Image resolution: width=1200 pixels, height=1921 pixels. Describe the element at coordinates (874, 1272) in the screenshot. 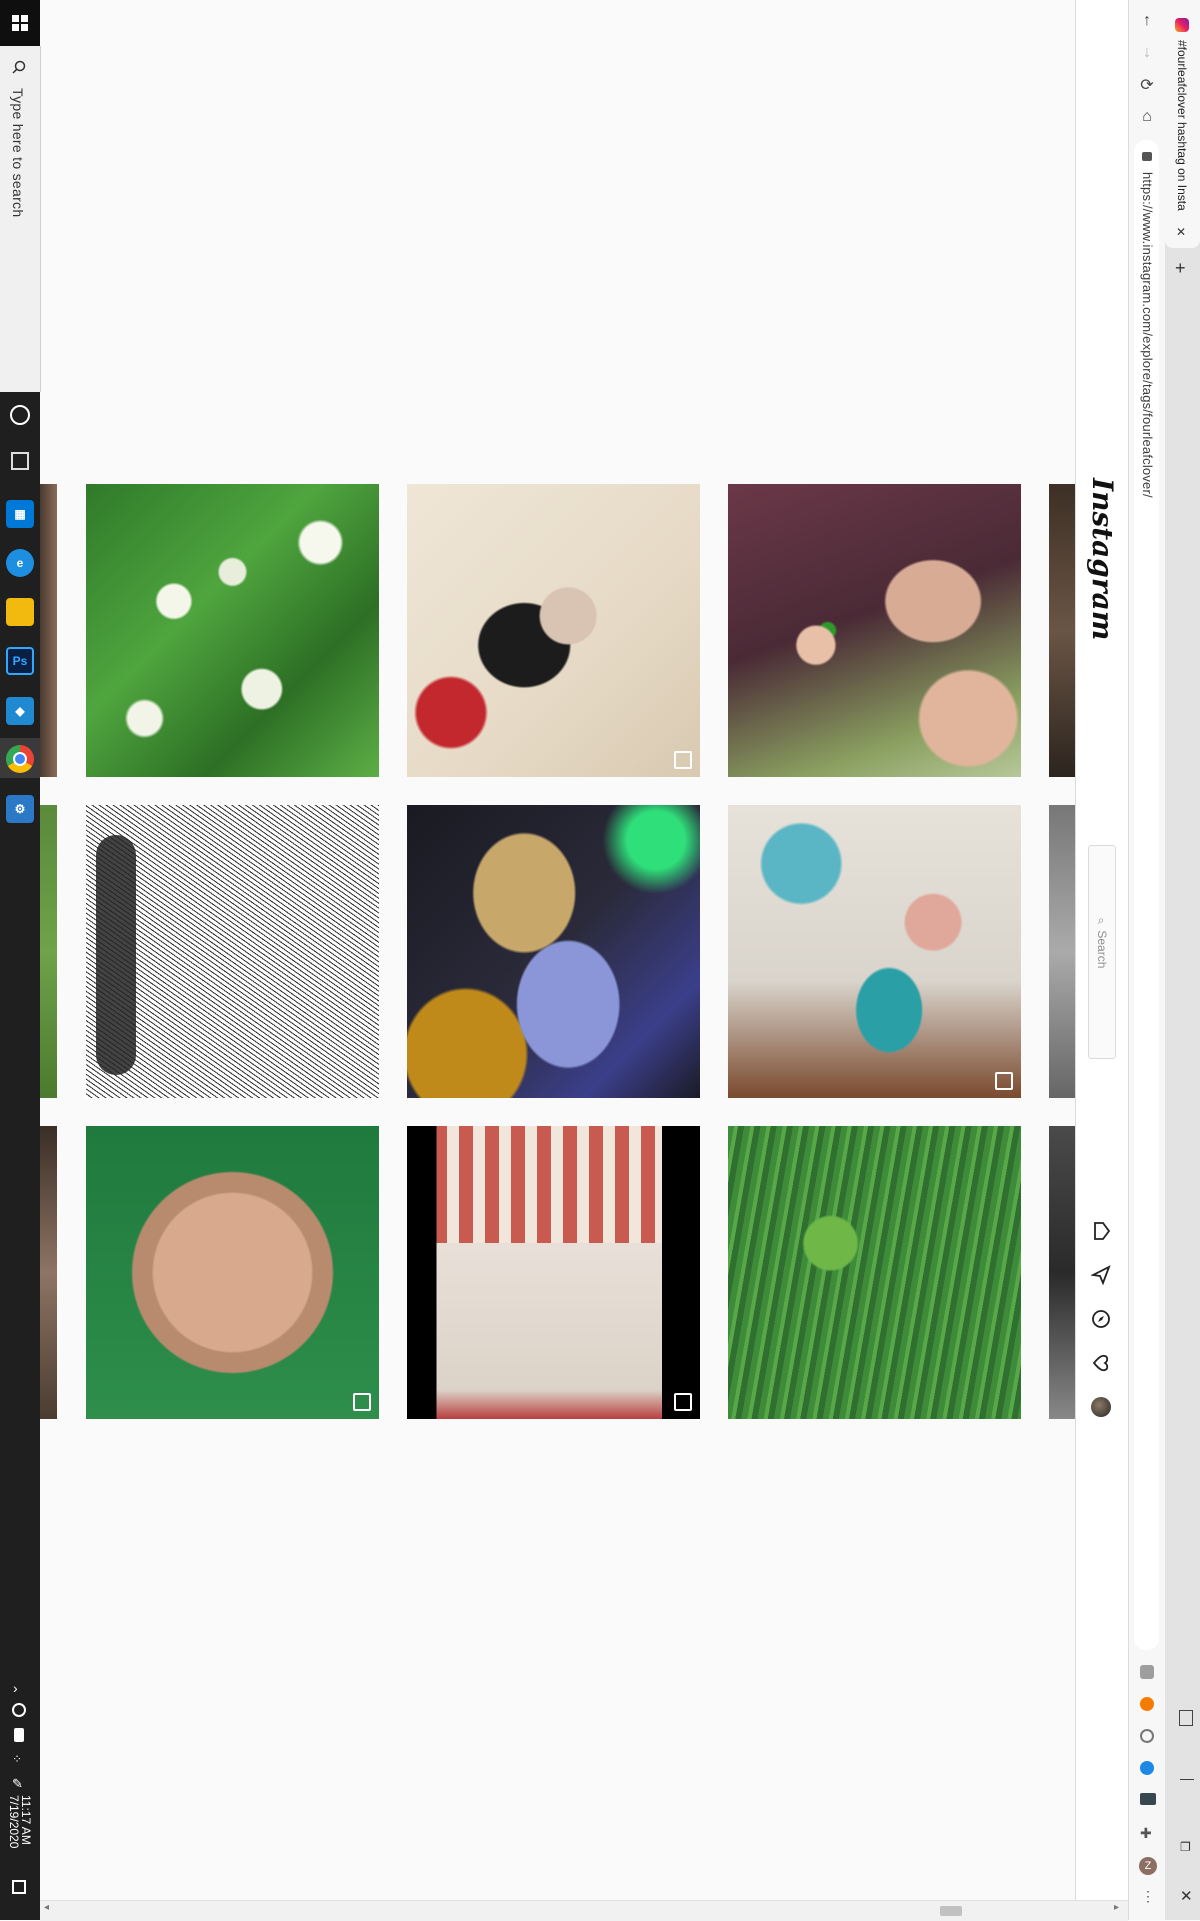

I see `post-clover-grass` at that location.